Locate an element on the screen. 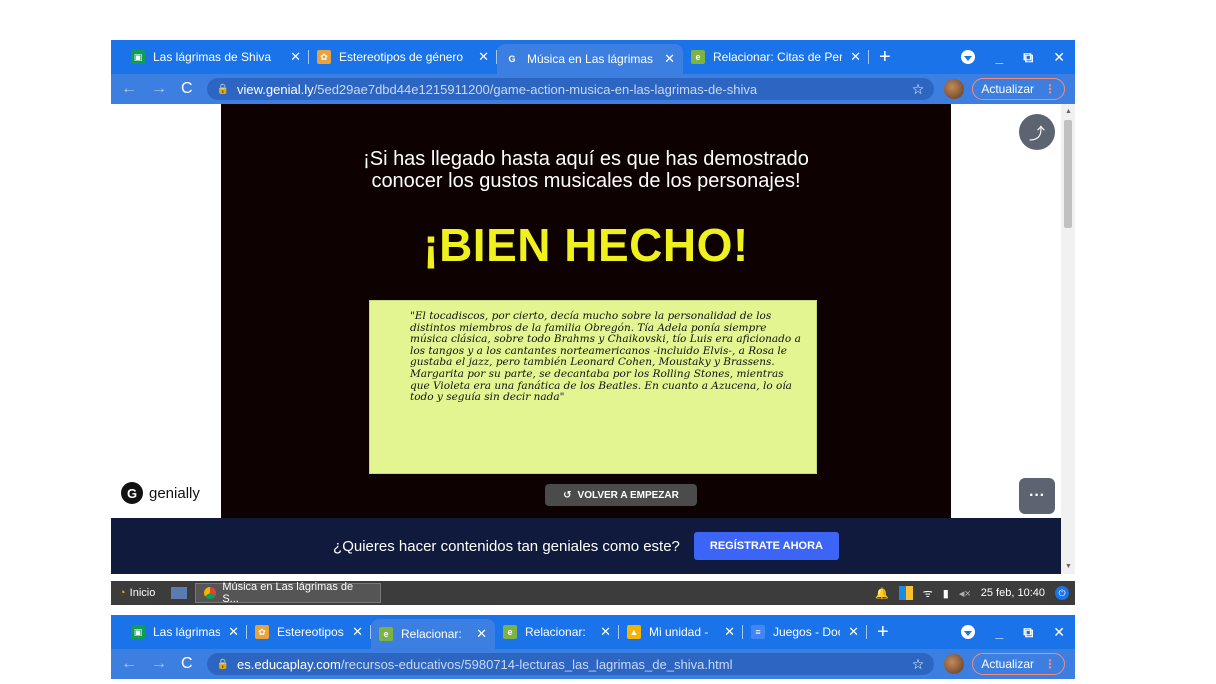  file-manager-icon is located at coordinates (179, 593).